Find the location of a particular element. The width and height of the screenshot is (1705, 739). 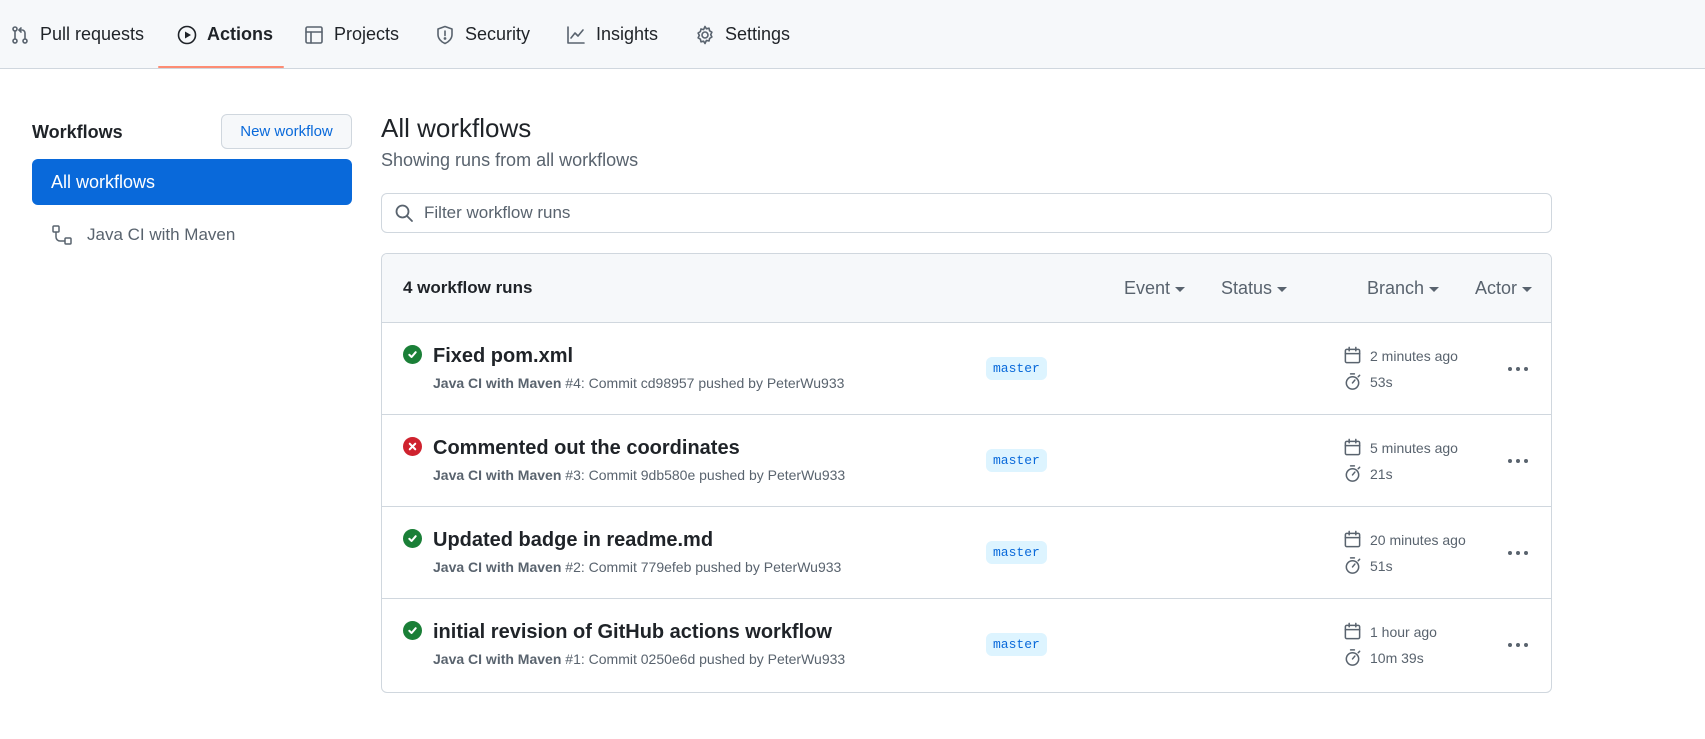

table-icon is located at coordinates (314, 34).